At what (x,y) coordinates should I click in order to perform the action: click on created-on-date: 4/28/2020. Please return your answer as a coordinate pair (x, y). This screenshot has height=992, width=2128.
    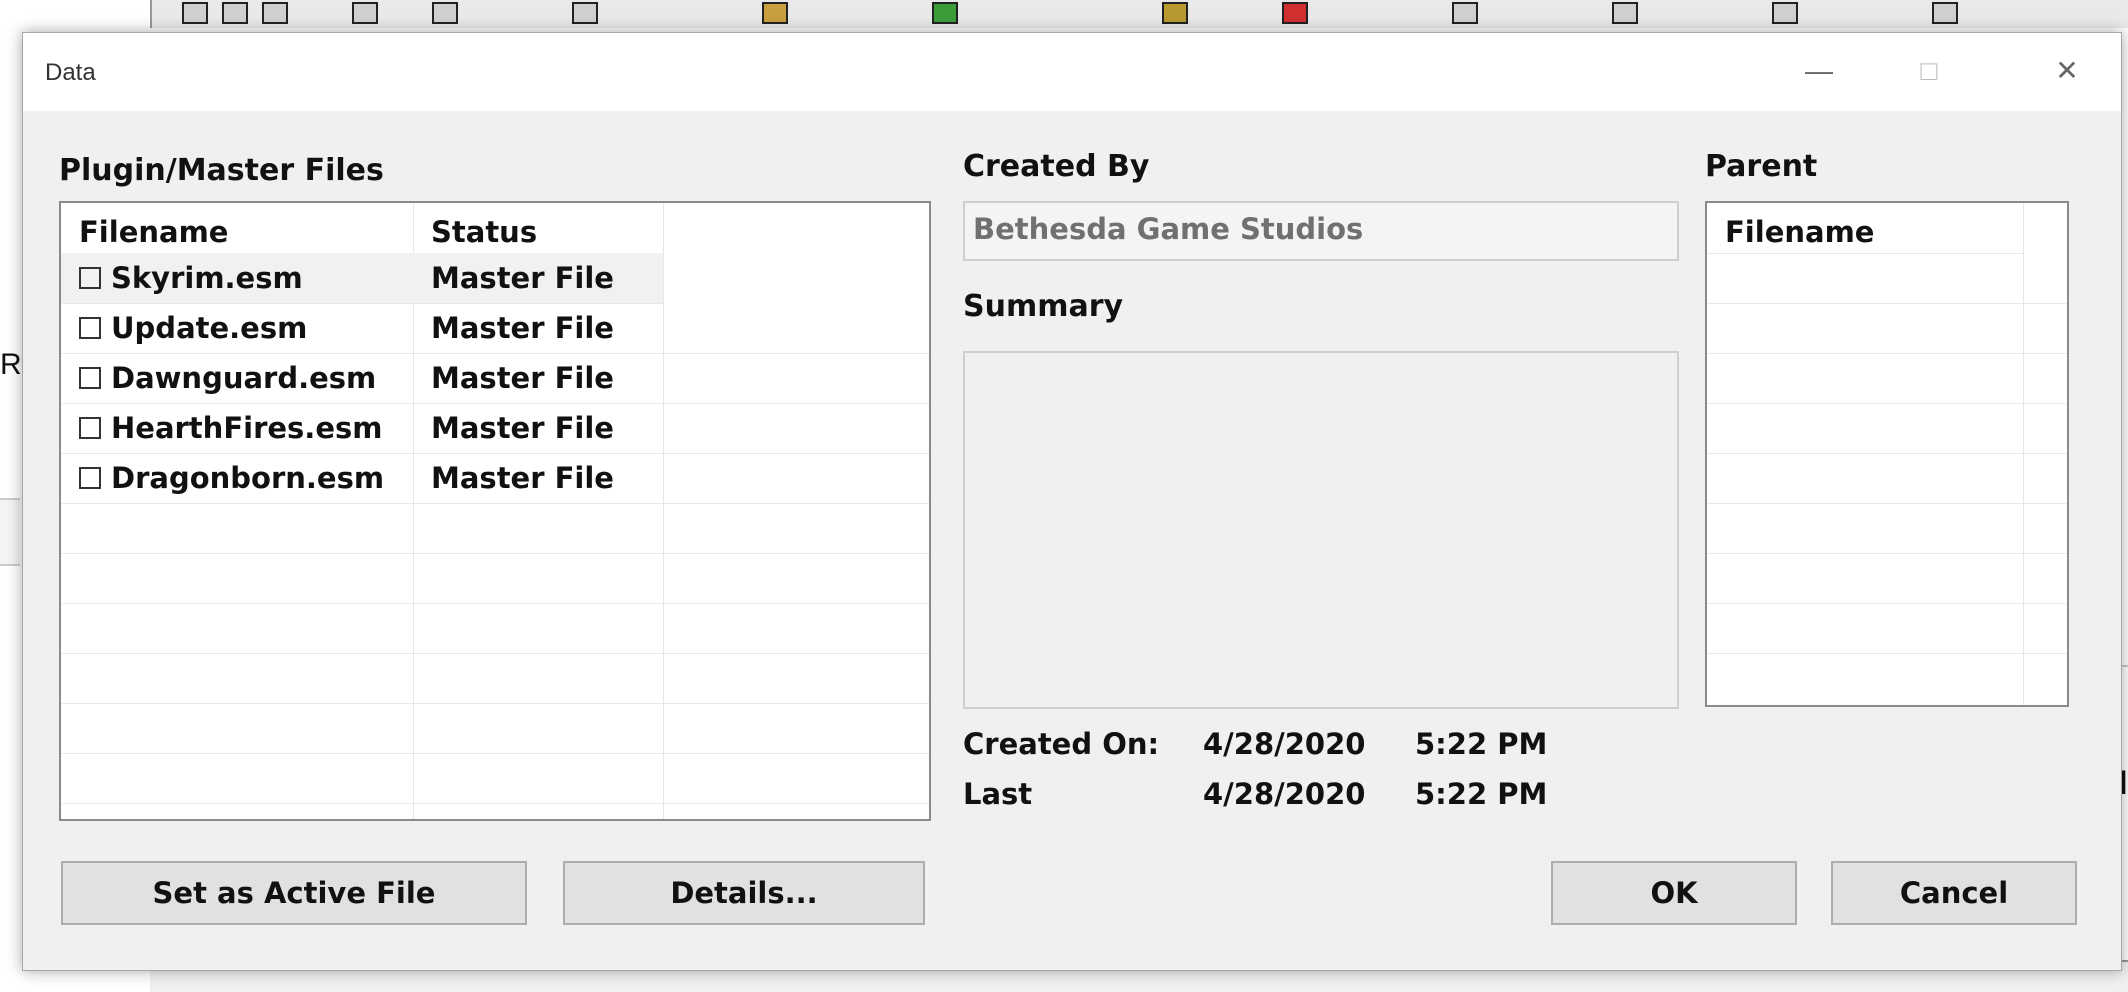
    Looking at the image, I should click on (1284, 744).